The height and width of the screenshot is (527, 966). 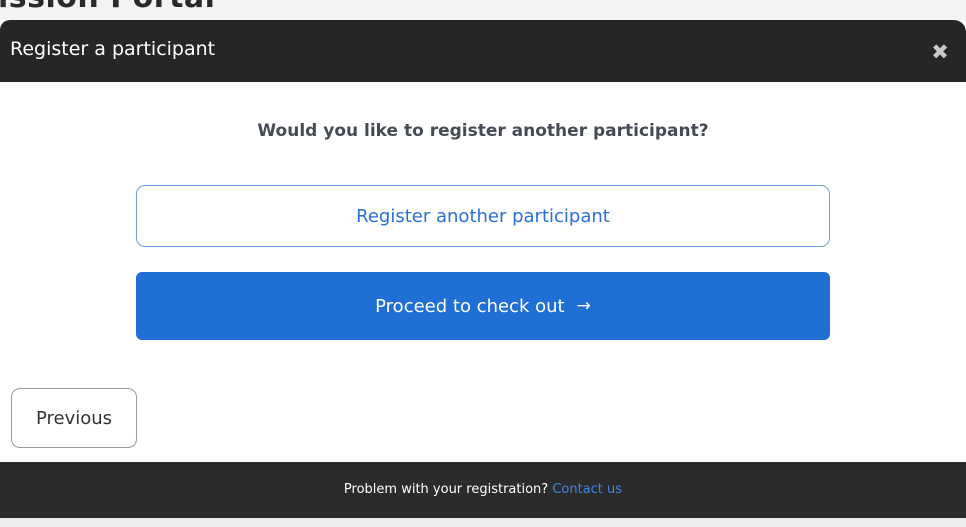 What do you see at coordinates (446, 489) in the screenshot?
I see `footer-text: Problem with your registration?` at bounding box center [446, 489].